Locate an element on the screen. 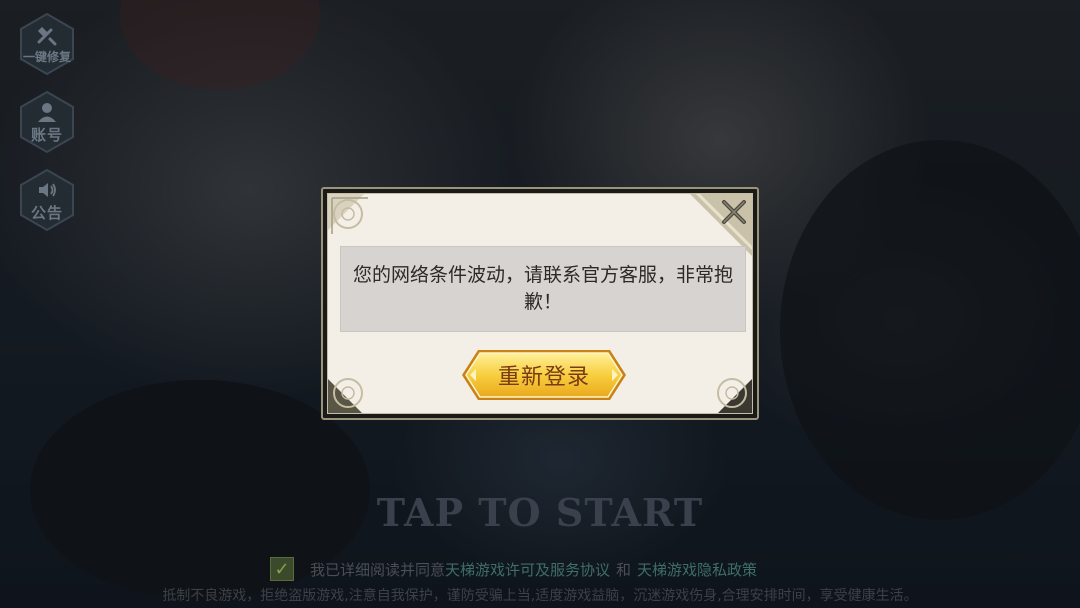 Image resolution: width=1080 pixels, height=608 pixels. error-message-box: 您的网络条件波动，请联系官方客服，非常抱歉！ is located at coordinates (543, 289).